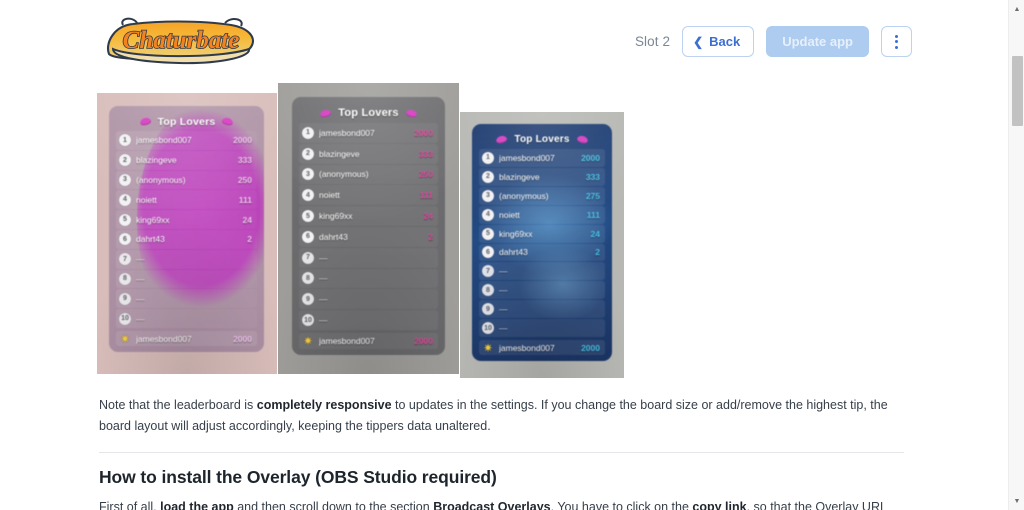 This screenshot has width=1024, height=510. Describe the element at coordinates (324, 405) in the screenshot. I see `note-bold1: completely responsive` at that location.